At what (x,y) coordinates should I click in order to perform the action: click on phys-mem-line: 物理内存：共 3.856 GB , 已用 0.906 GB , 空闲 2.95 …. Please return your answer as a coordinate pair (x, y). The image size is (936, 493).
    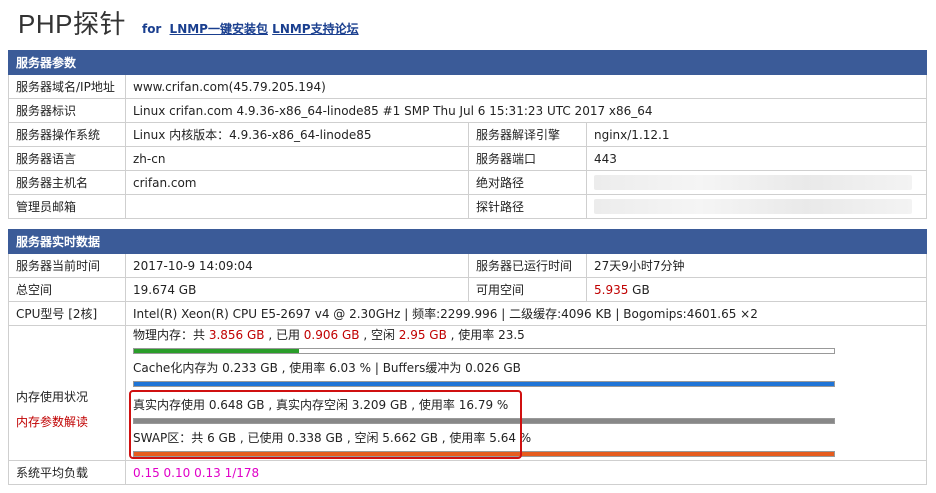
    Looking at the image, I should click on (529, 335).